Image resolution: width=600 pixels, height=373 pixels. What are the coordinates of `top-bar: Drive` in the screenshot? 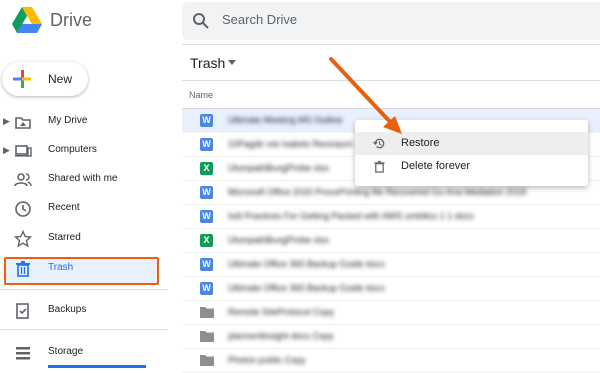 It's located at (300, 22).